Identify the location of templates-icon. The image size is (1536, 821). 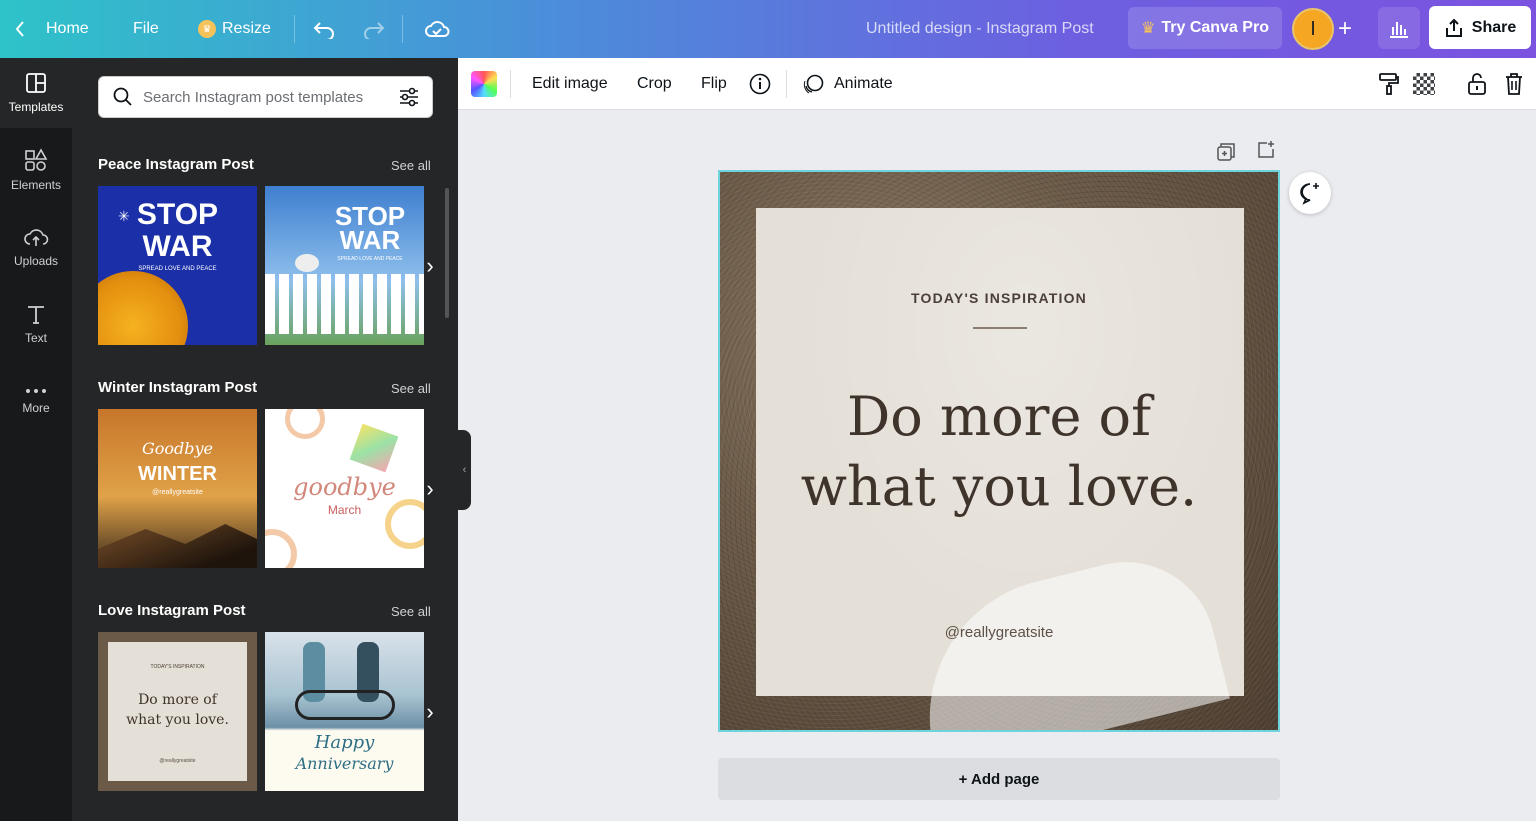
(36, 83).